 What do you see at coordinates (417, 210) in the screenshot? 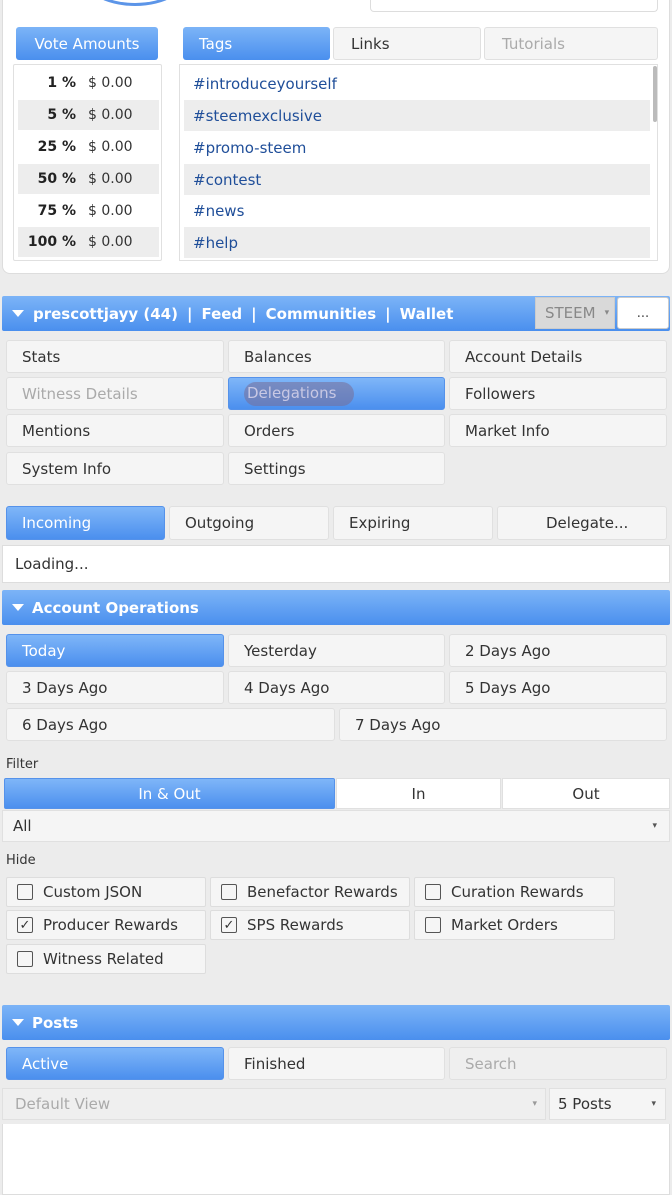
I see `tag-link: #news` at bounding box center [417, 210].